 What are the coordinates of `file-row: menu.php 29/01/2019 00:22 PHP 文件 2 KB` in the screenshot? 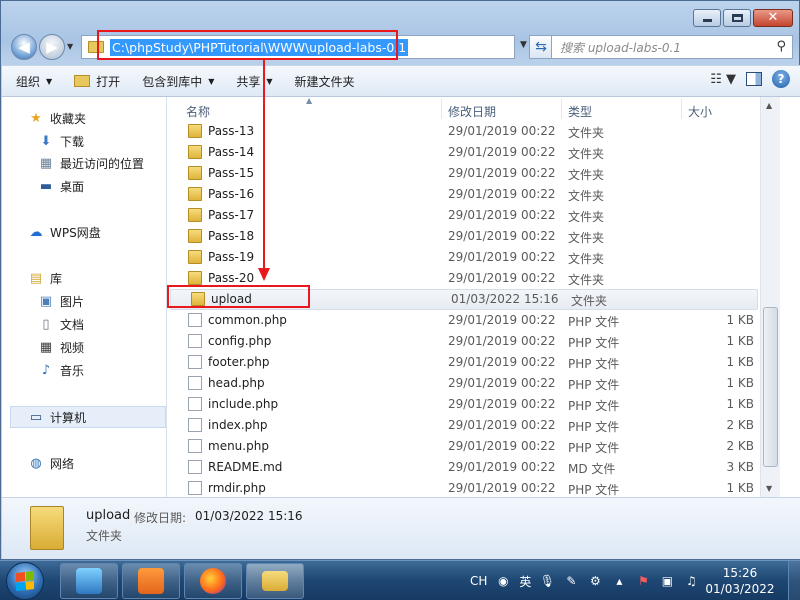 It's located at (474, 446).